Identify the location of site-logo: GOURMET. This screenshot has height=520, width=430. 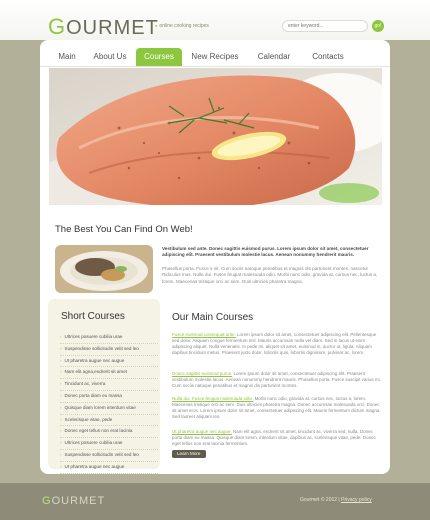
(103, 27).